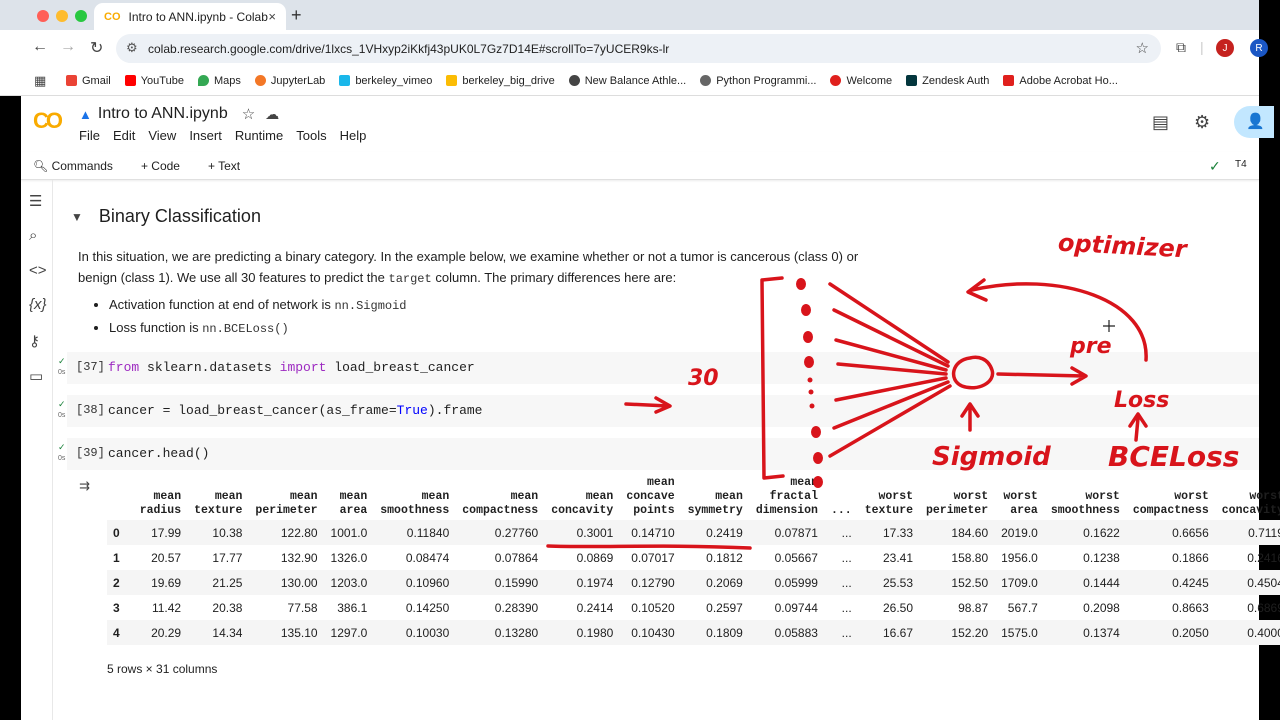  I want to click on menu-view: View, so click(162, 135).